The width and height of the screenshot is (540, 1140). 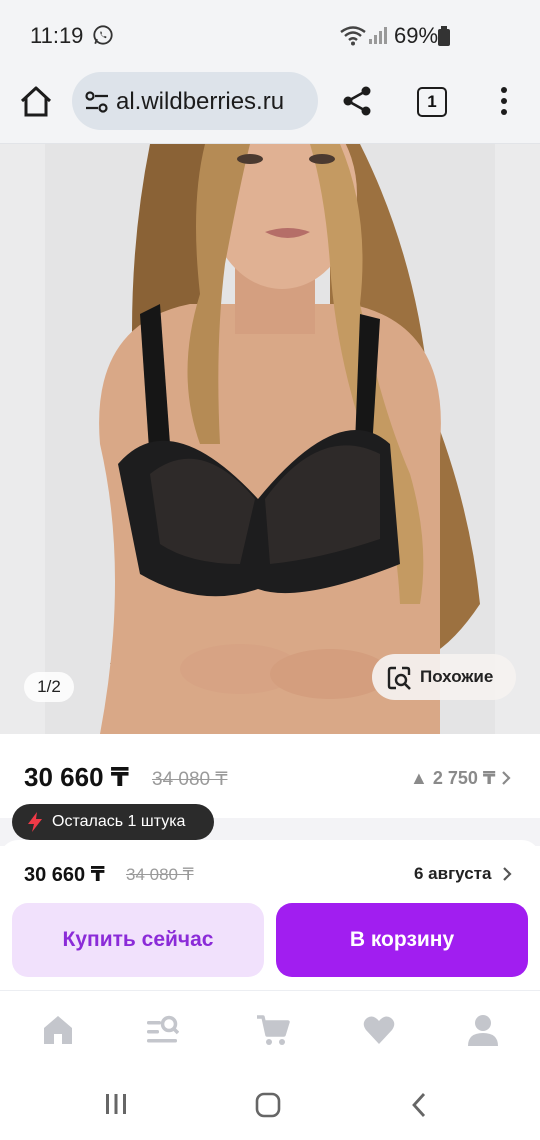 I want to click on visual-search-icon, so click(x=399, y=678).